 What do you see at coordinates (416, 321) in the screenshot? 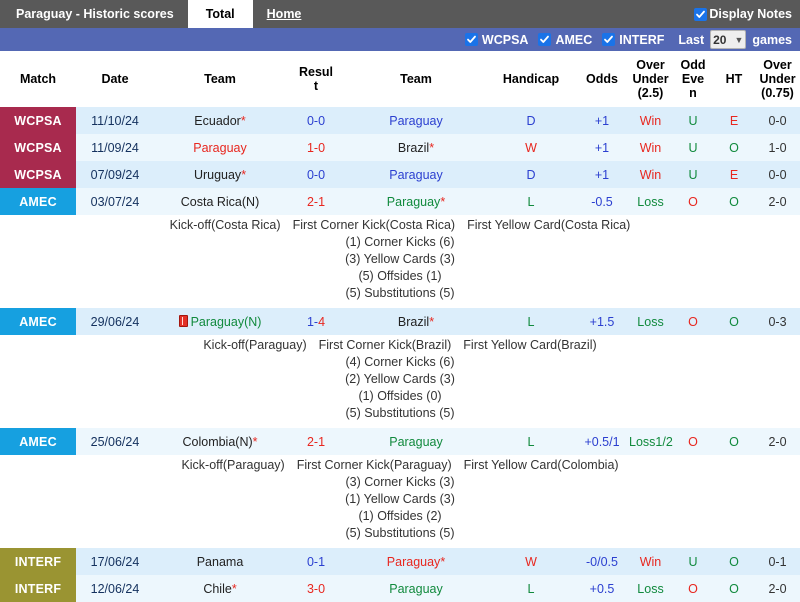
I see `away-team: Brazil*` at bounding box center [416, 321].